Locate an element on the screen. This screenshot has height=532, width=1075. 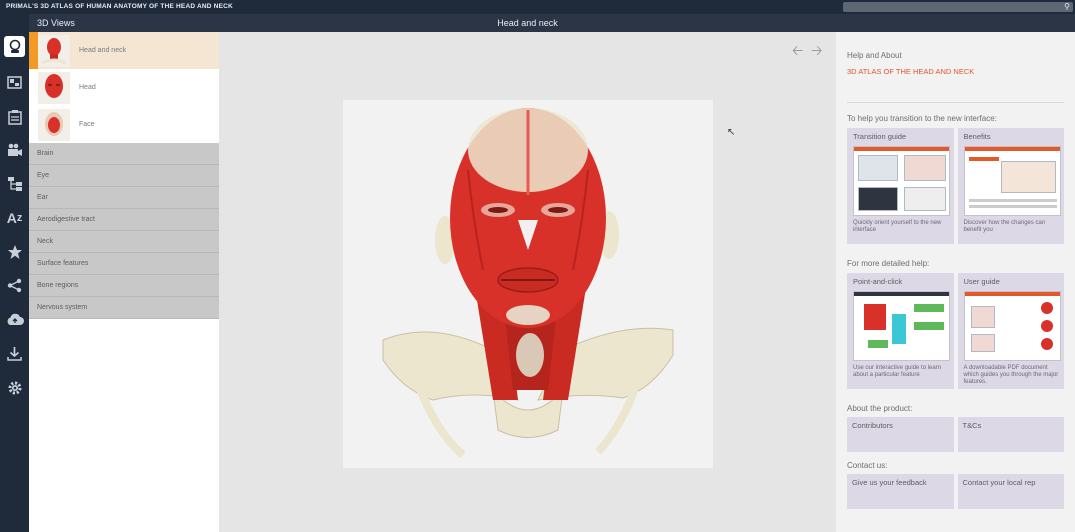
slides-icon is located at coordinates (14, 82).